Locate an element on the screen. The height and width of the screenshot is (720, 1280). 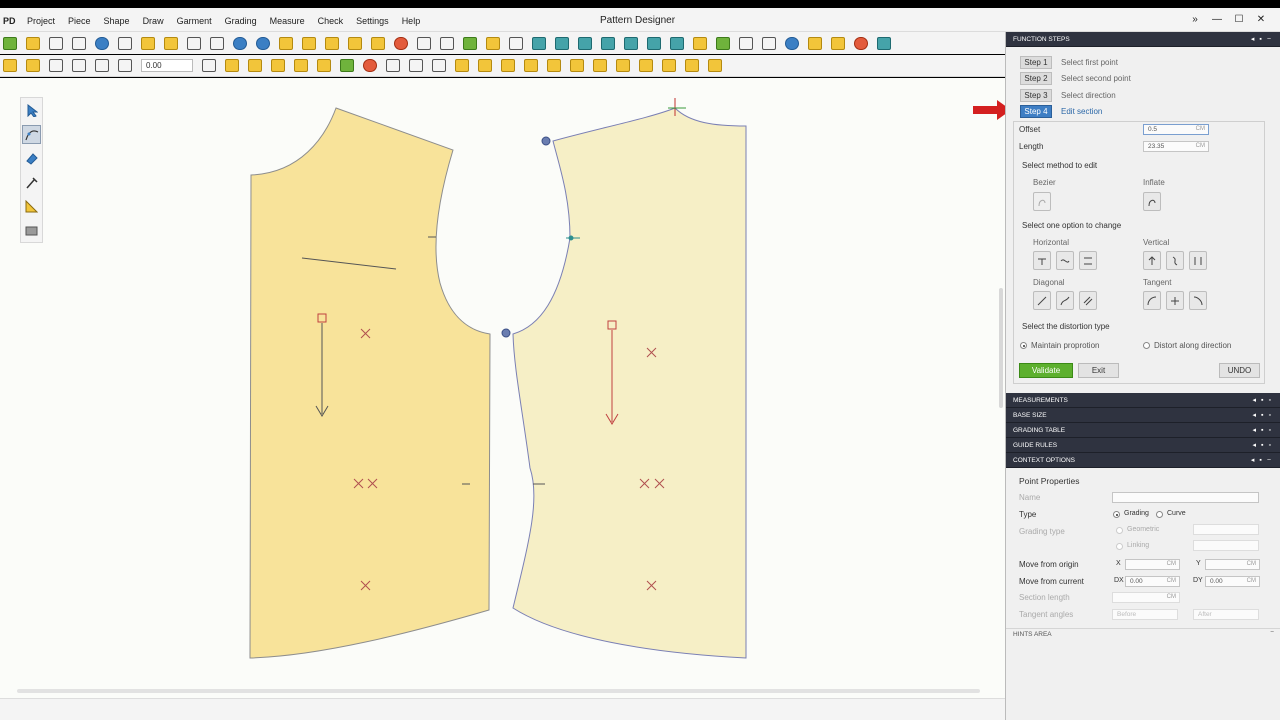
distribute-tool-icon is located at coordinates (600, 65).